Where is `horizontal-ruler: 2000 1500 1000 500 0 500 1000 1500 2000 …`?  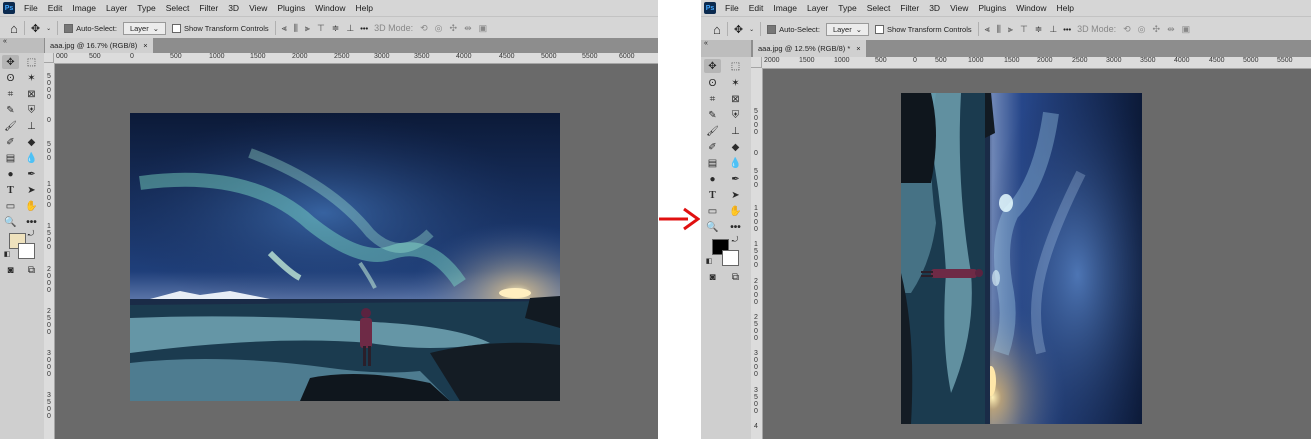
horizontal-ruler: 2000 1500 1000 500 0 500 1000 1500 2000 … is located at coordinates (1036, 63).